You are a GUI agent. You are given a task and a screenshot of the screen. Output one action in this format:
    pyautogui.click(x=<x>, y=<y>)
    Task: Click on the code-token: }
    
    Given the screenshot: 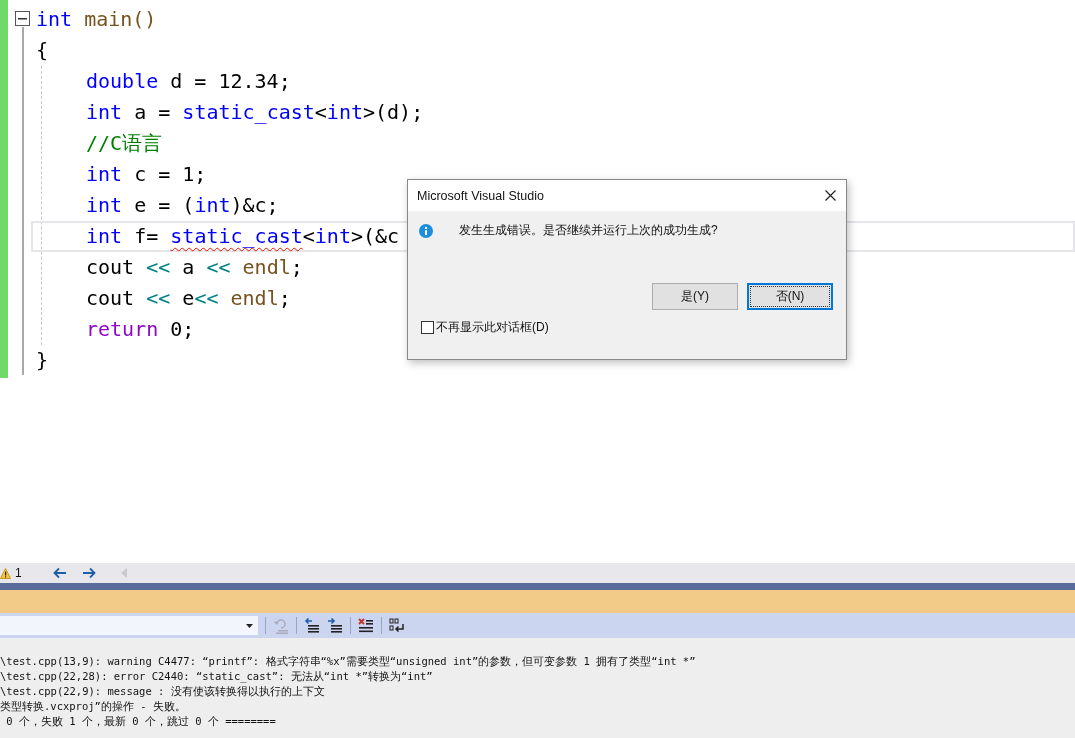 What is the action you would take?
    pyautogui.click(x=42, y=360)
    